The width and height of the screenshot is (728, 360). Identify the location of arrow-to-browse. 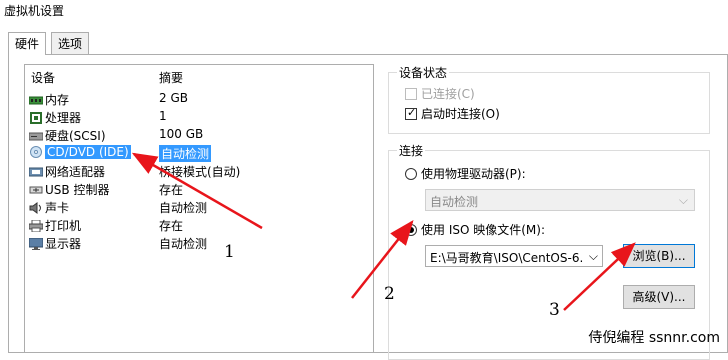
(599, 276).